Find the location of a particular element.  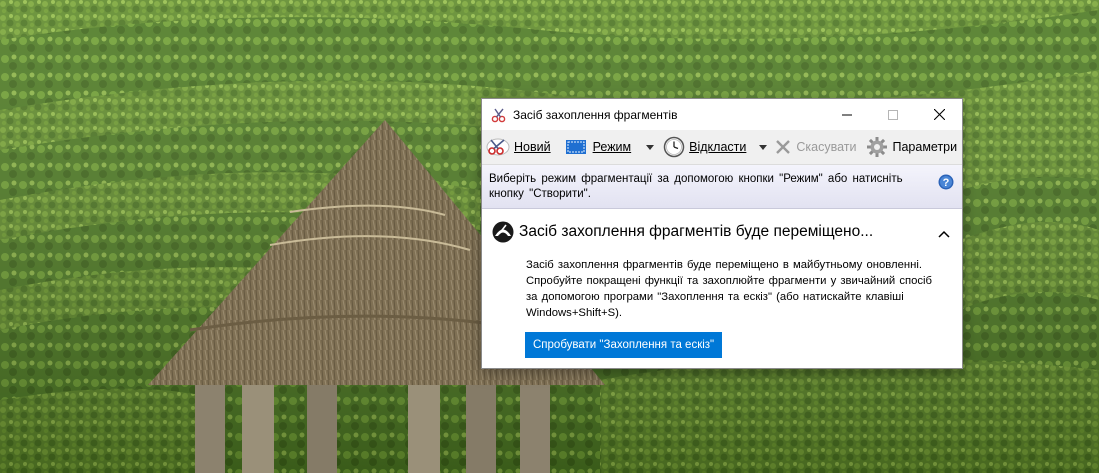

collapse-chevron-up-icon is located at coordinates (944, 234).